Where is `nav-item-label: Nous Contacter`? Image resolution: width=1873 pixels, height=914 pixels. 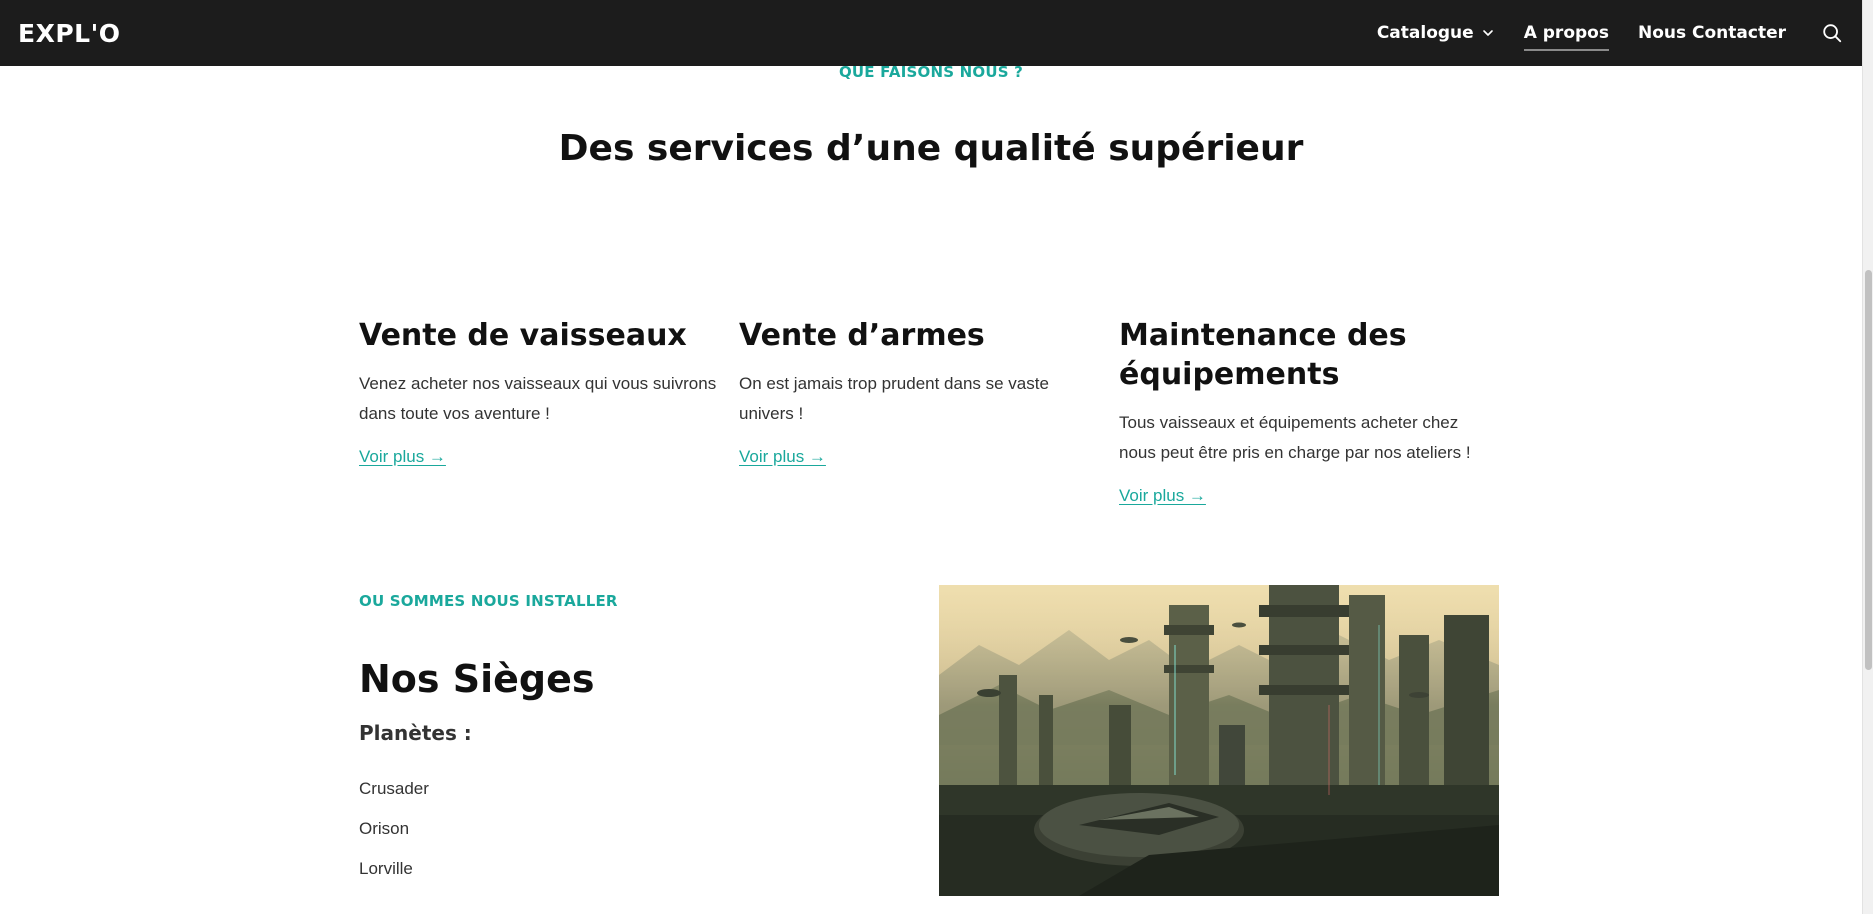
nav-item-label: Nous Contacter is located at coordinates (1711, 33).